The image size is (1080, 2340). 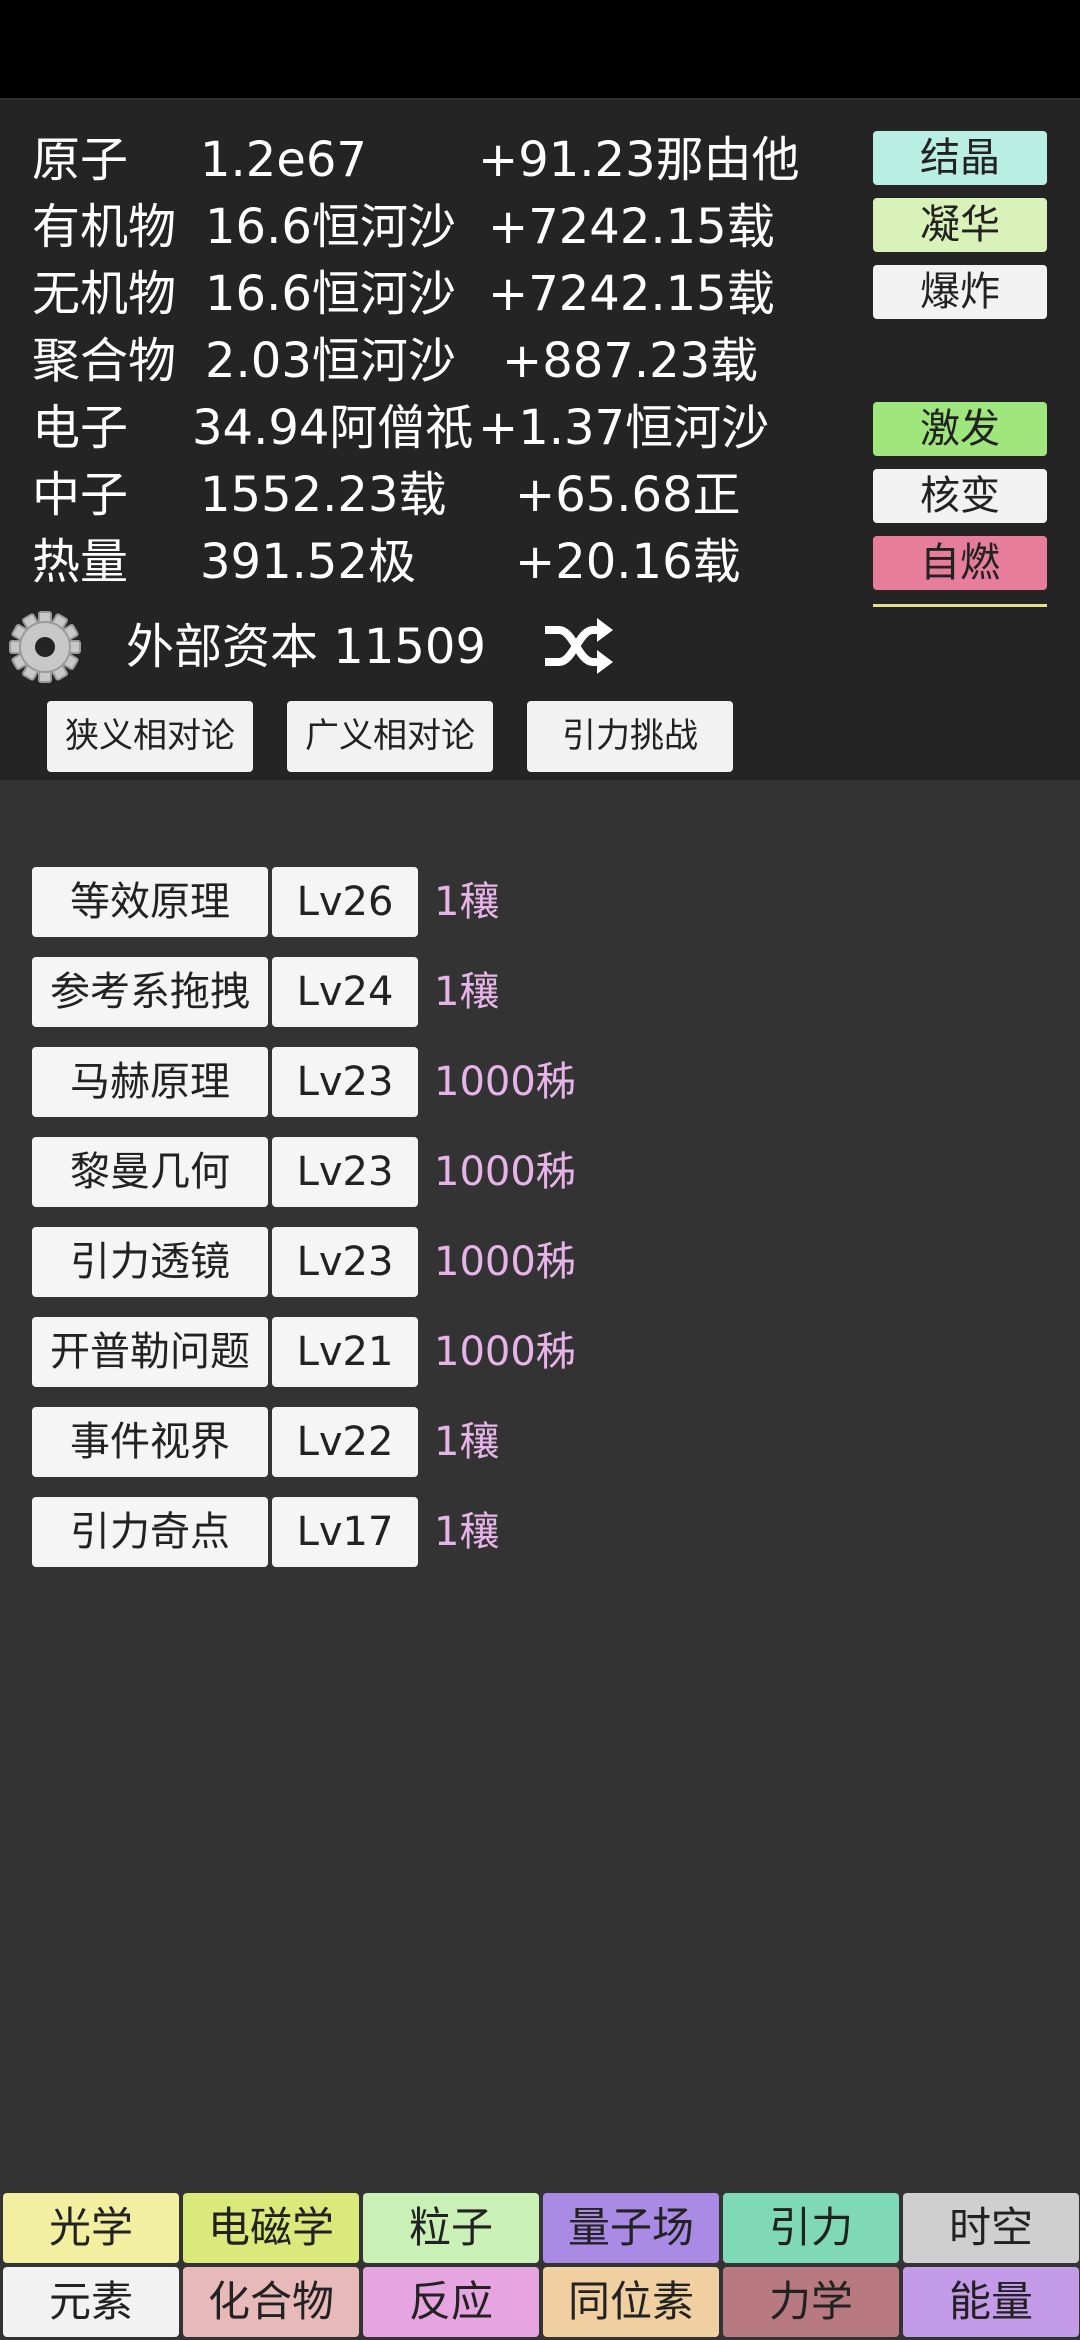 What do you see at coordinates (45, 647) in the screenshot?
I see `gear-icon` at bounding box center [45, 647].